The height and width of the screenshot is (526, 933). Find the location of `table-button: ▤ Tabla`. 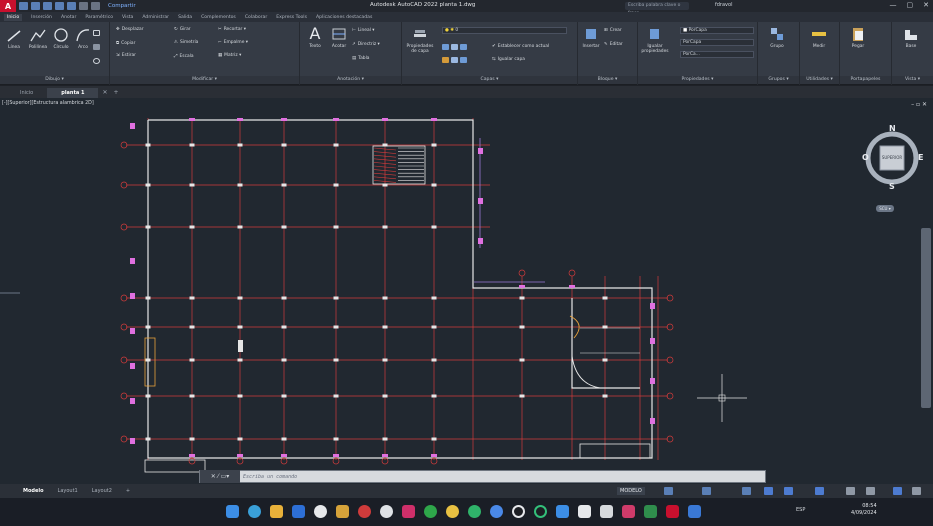

table-button: ▤ Tabla is located at coordinates (361, 58).